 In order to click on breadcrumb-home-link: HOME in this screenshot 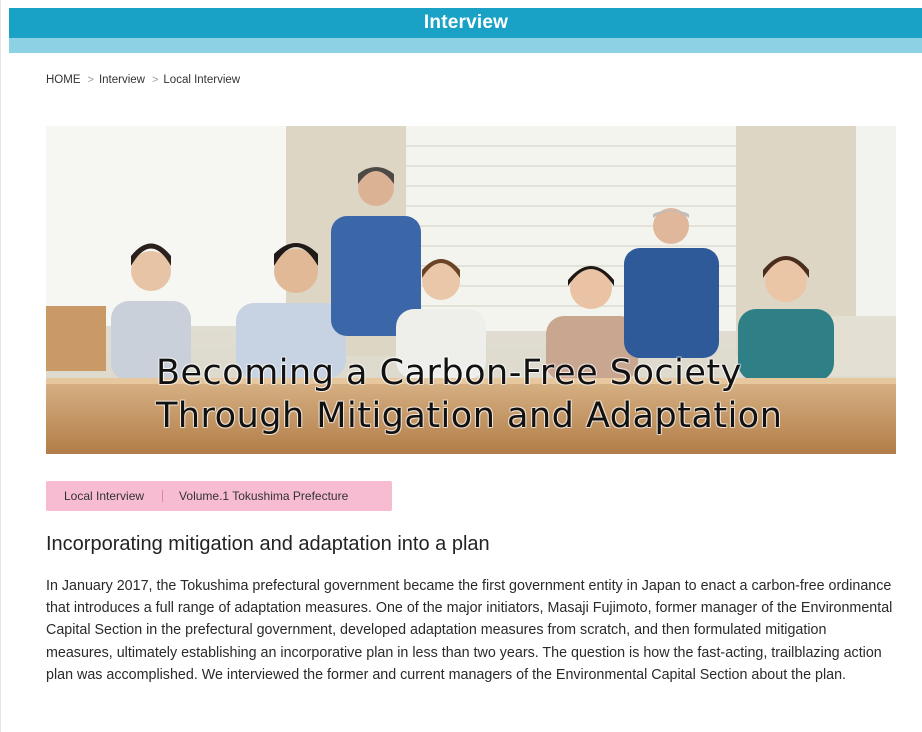, I will do `click(63, 80)`.